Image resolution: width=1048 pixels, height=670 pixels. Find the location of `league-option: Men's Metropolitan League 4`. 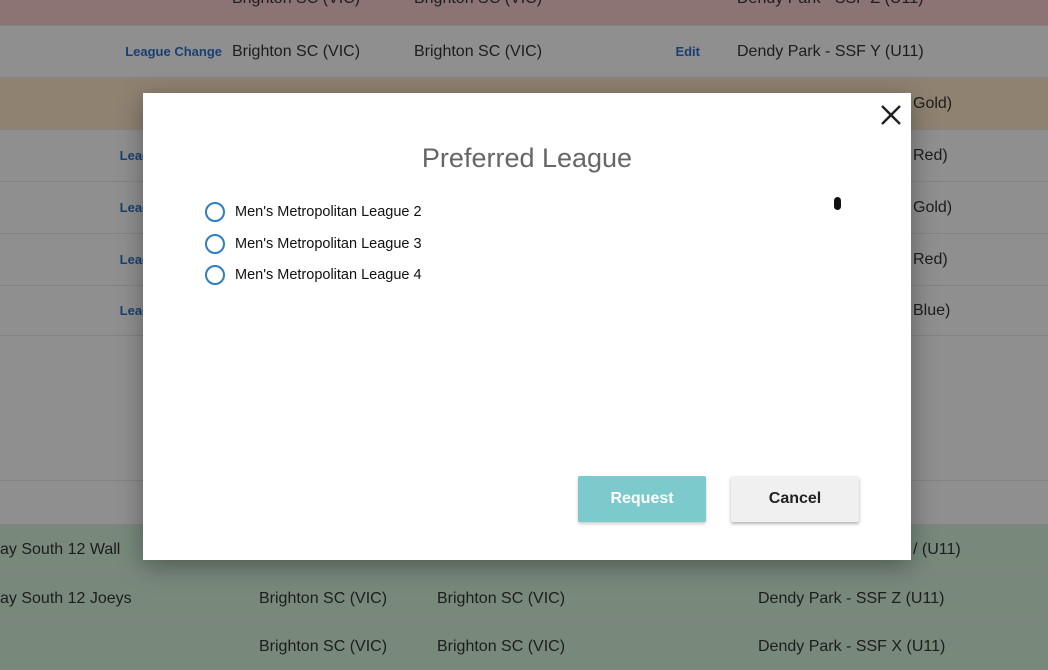

league-option: Men's Metropolitan League 4 is located at coordinates (313, 275).